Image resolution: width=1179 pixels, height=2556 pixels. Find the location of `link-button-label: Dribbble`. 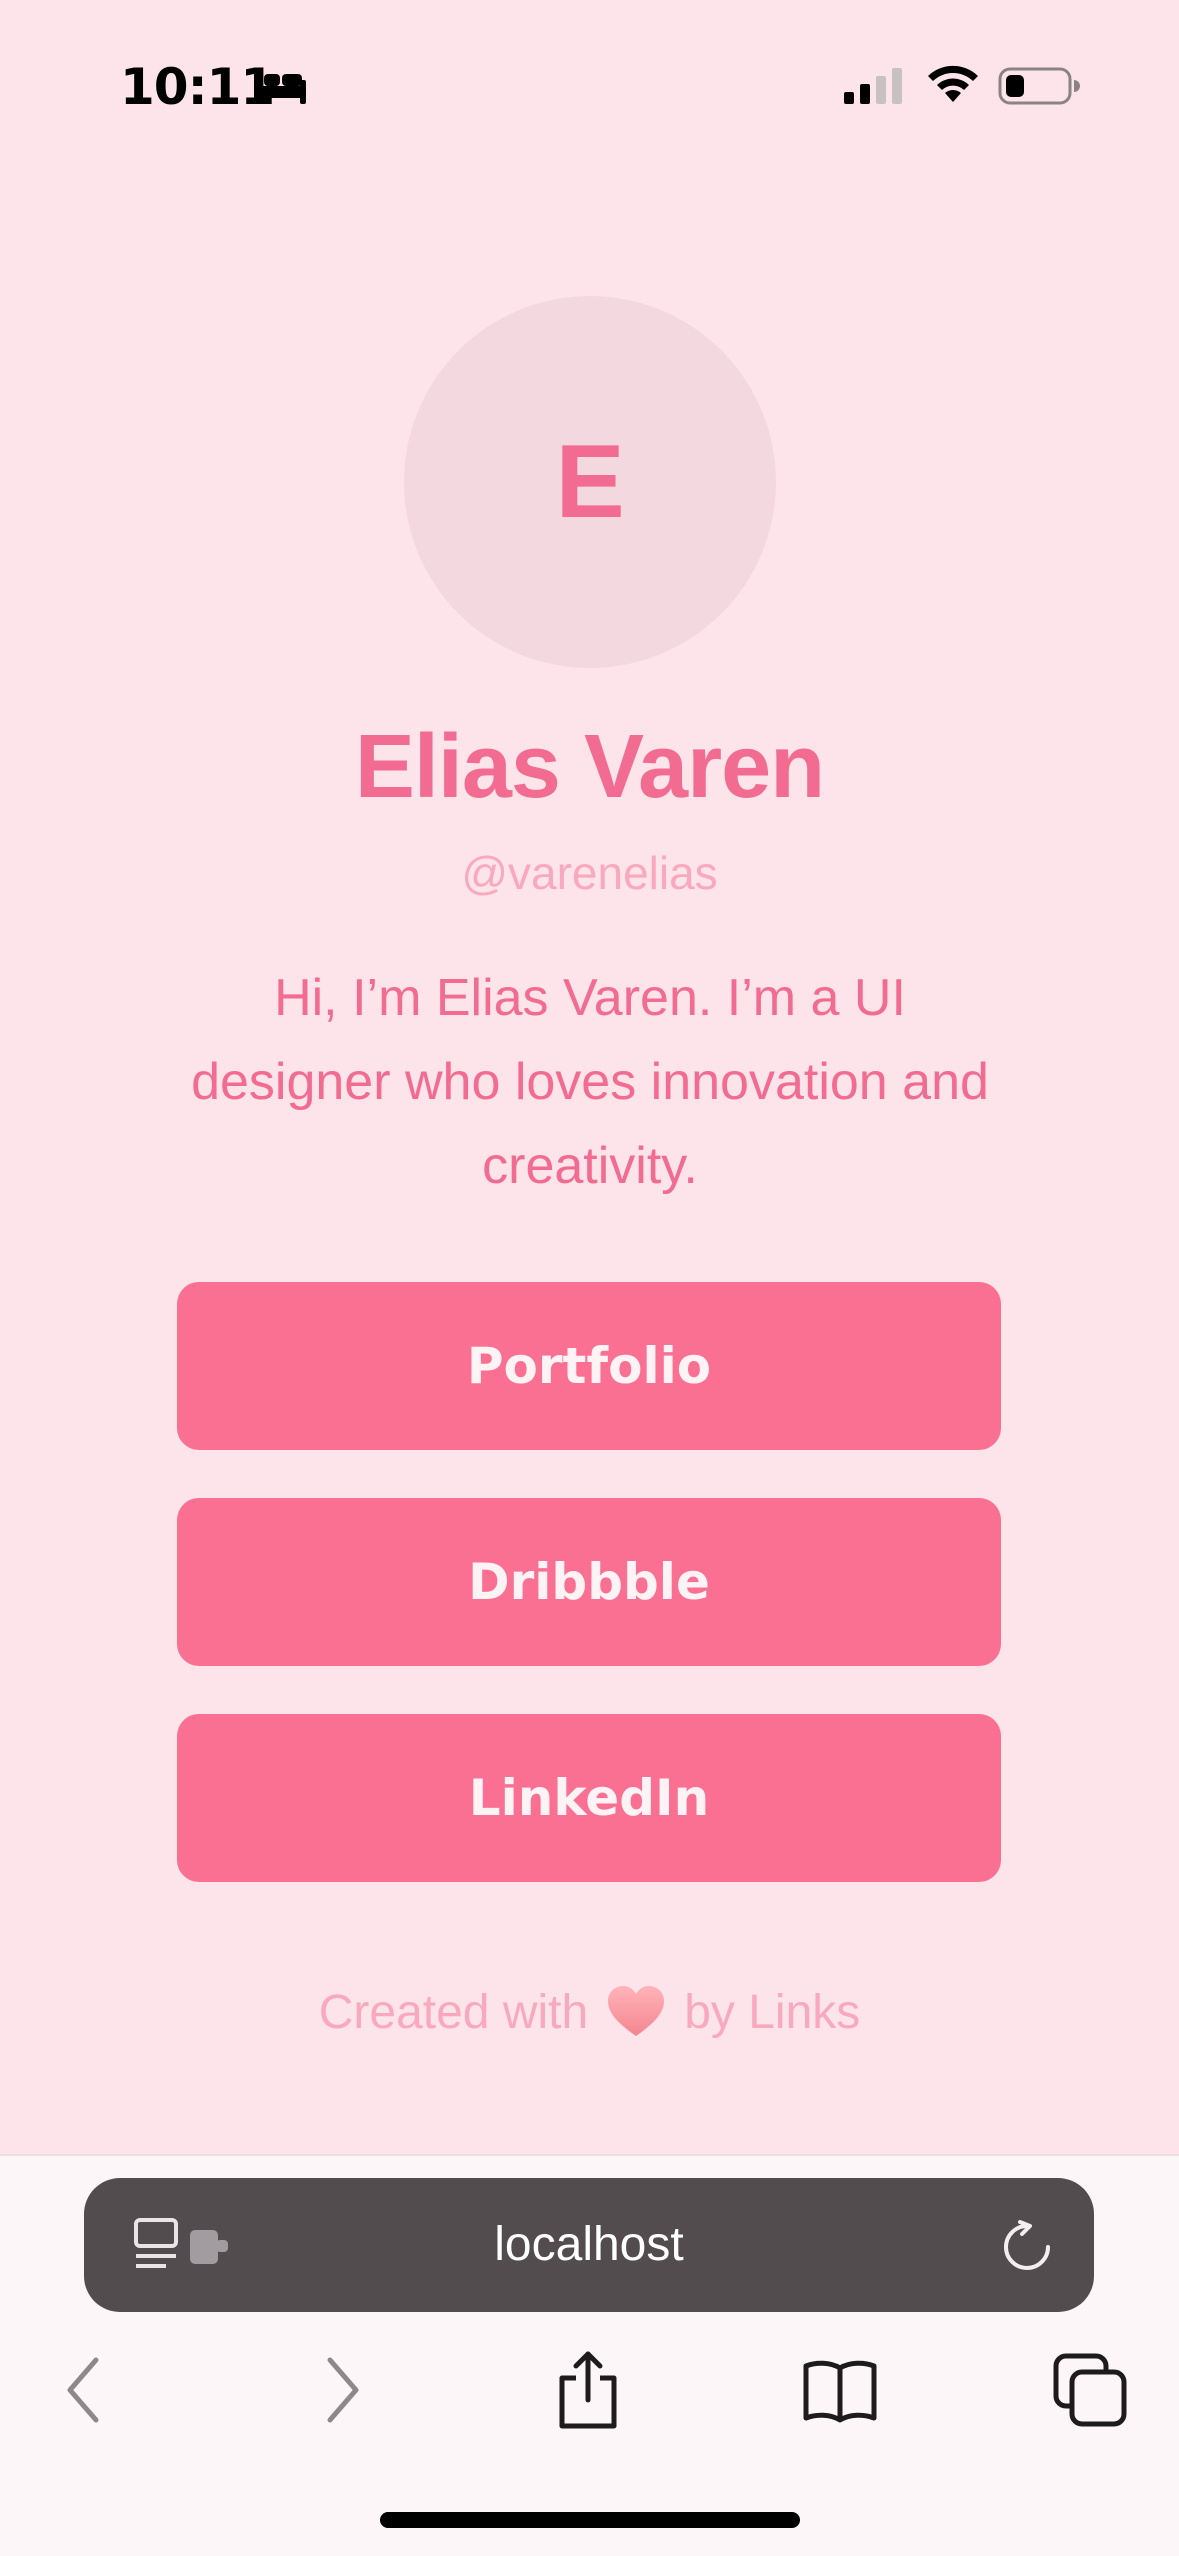

link-button-label: Dribbble is located at coordinates (589, 1582).